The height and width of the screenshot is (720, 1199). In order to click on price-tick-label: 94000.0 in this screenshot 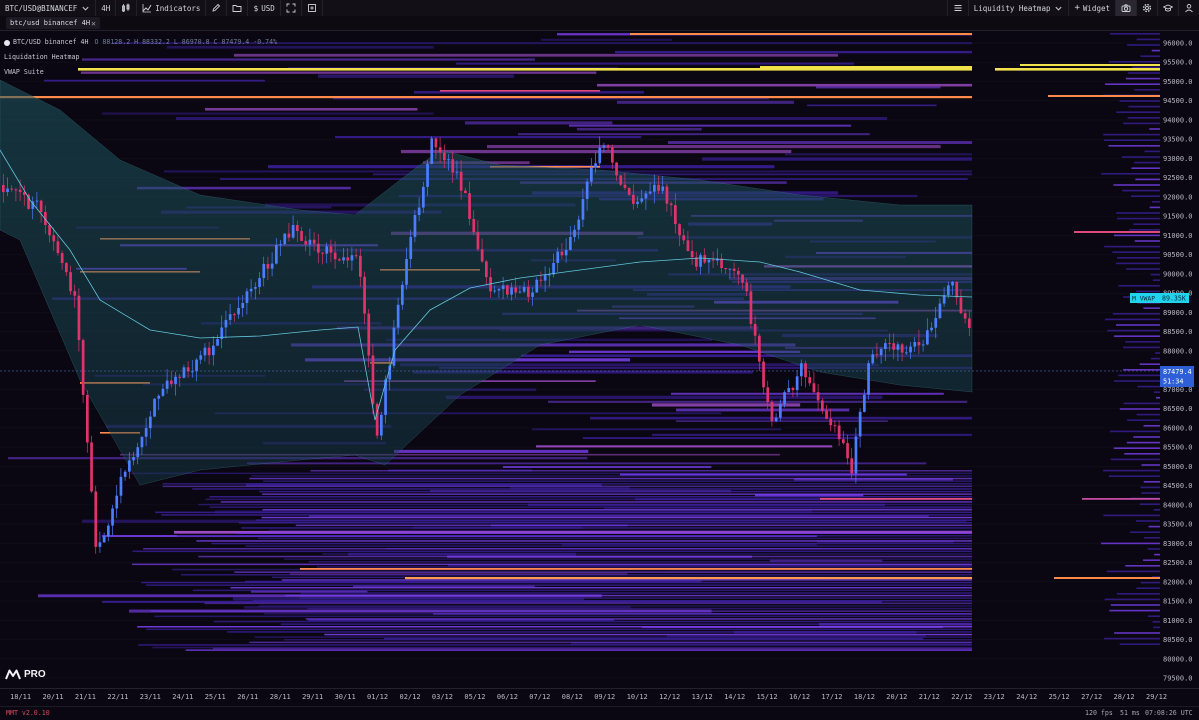, I will do `click(1178, 120)`.